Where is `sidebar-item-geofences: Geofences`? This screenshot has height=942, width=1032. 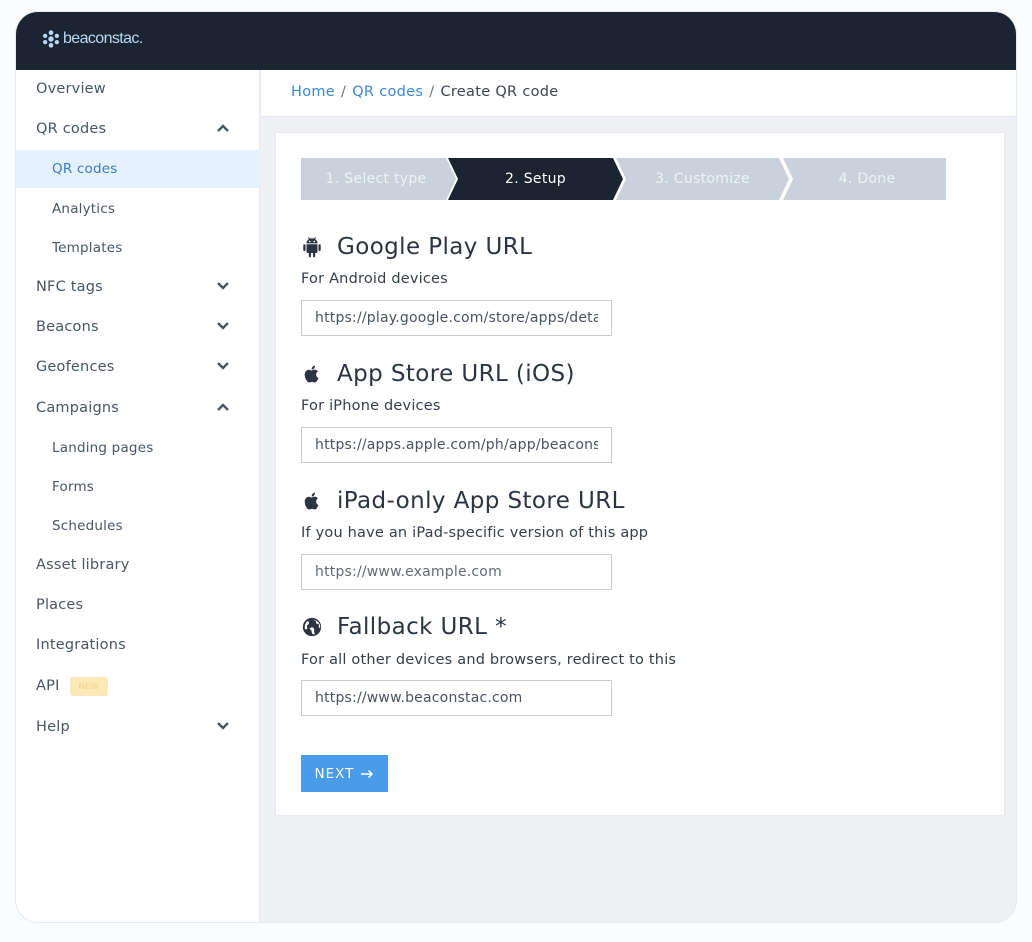 sidebar-item-geofences: Geofences is located at coordinates (138, 367).